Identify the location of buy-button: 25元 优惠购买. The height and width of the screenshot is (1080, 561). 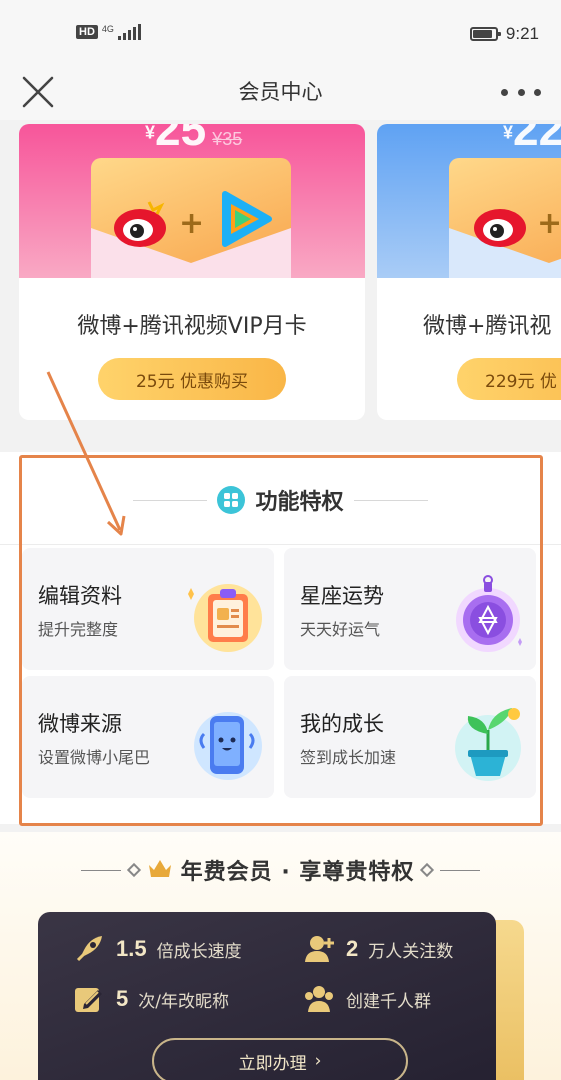
(192, 379).